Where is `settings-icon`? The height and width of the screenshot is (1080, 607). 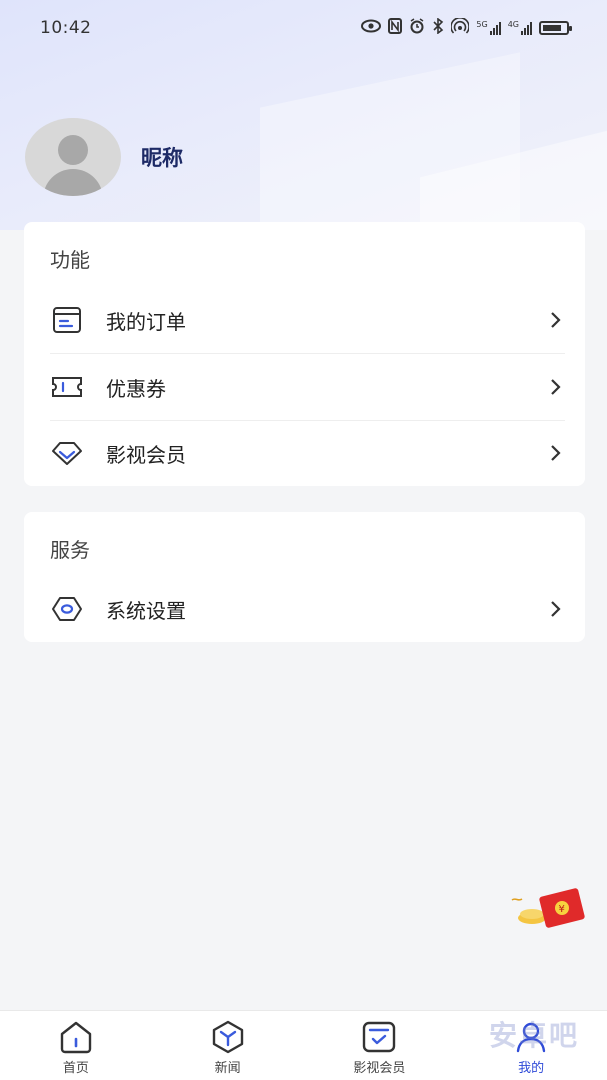 settings-icon is located at coordinates (67, 609).